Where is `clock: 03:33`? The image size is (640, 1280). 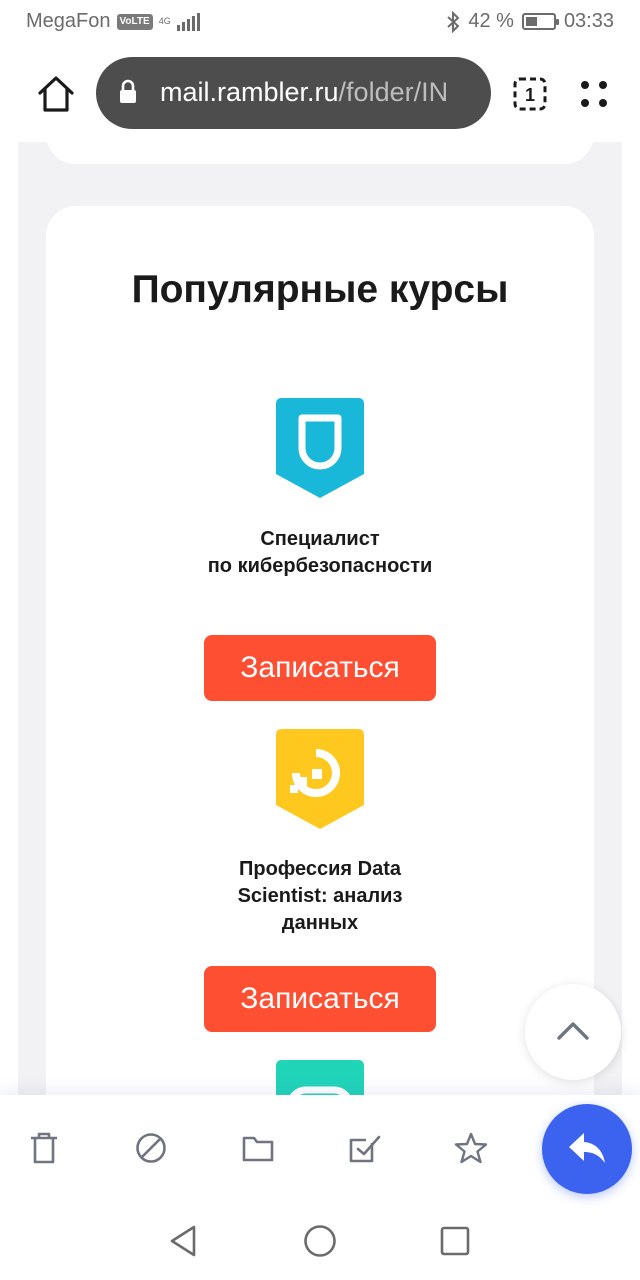
clock: 03:33 is located at coordinates (588, 21).